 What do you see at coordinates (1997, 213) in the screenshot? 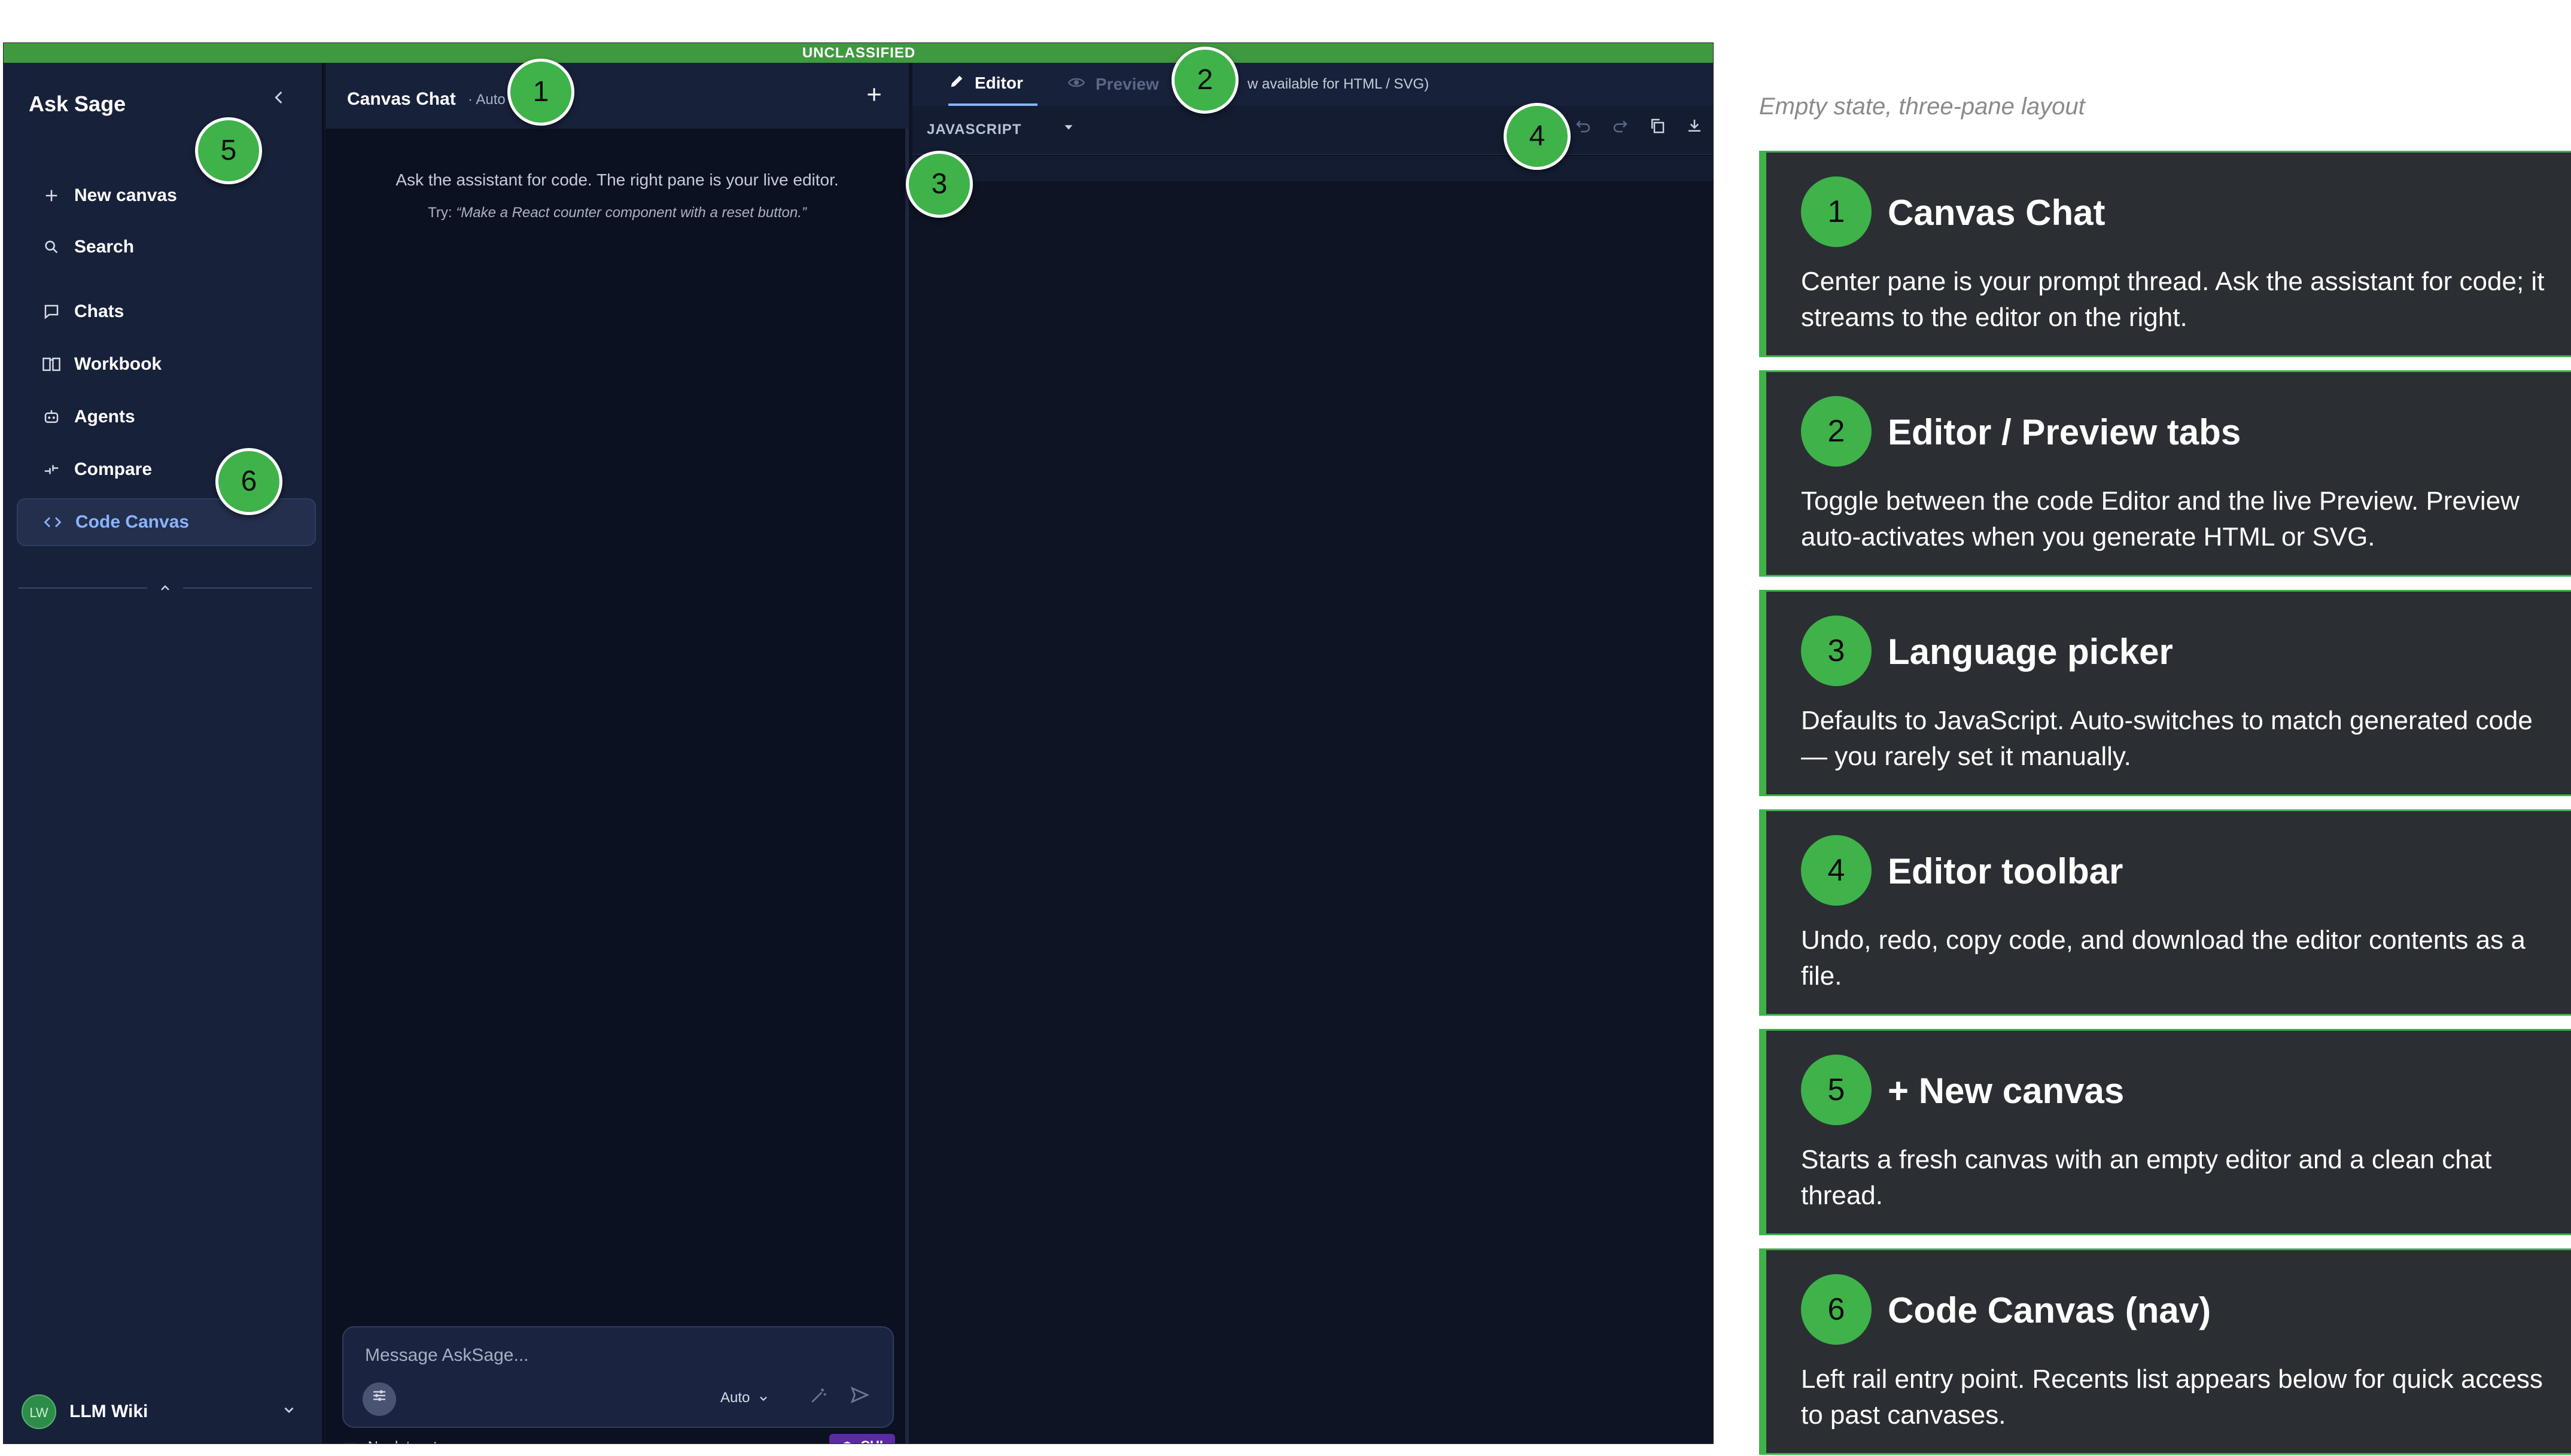
I see `card-title: Canvas Chat` at bounding box center [1997, 213].